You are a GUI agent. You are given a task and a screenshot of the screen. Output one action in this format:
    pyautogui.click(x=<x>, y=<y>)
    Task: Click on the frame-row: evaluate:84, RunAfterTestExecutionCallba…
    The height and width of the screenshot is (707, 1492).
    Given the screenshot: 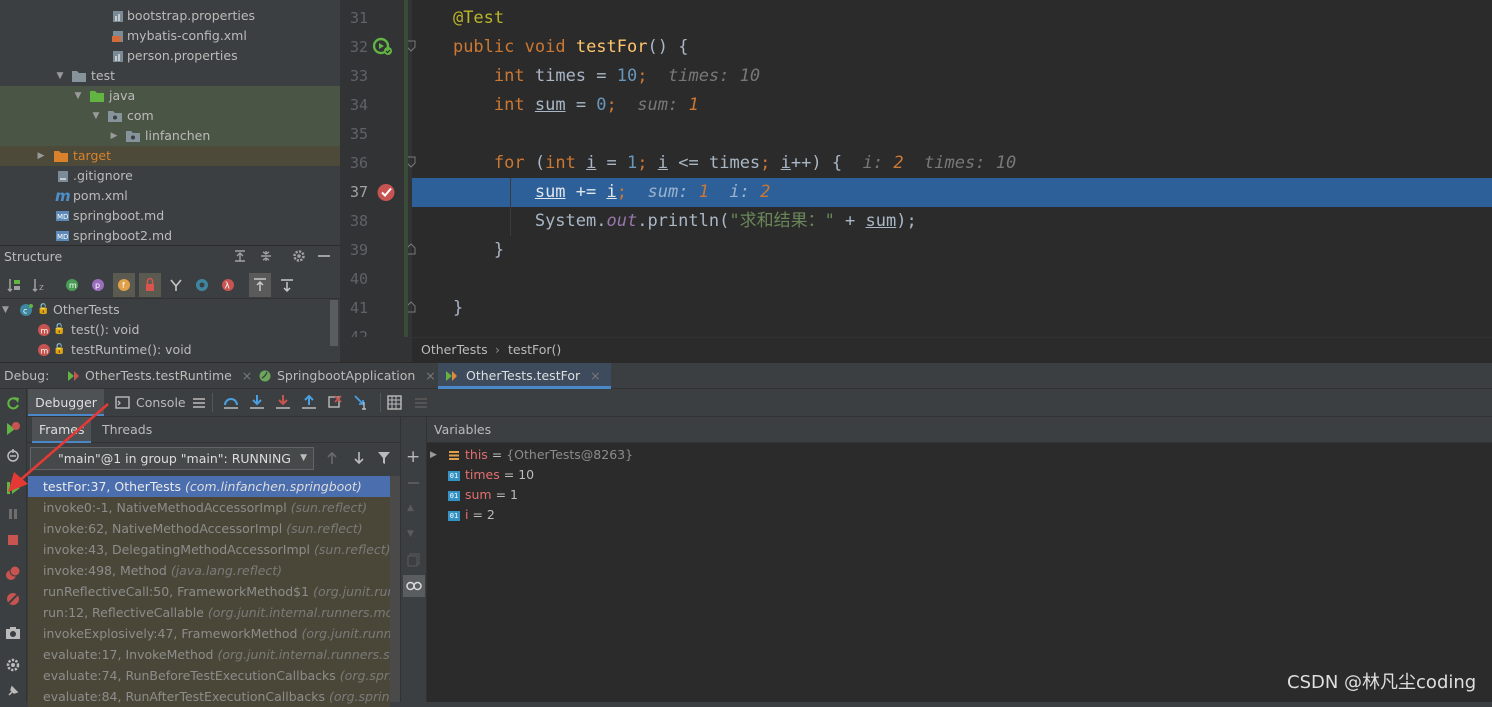 What is the action you would take?
    pyautogui.click(x=209, y=696)
    